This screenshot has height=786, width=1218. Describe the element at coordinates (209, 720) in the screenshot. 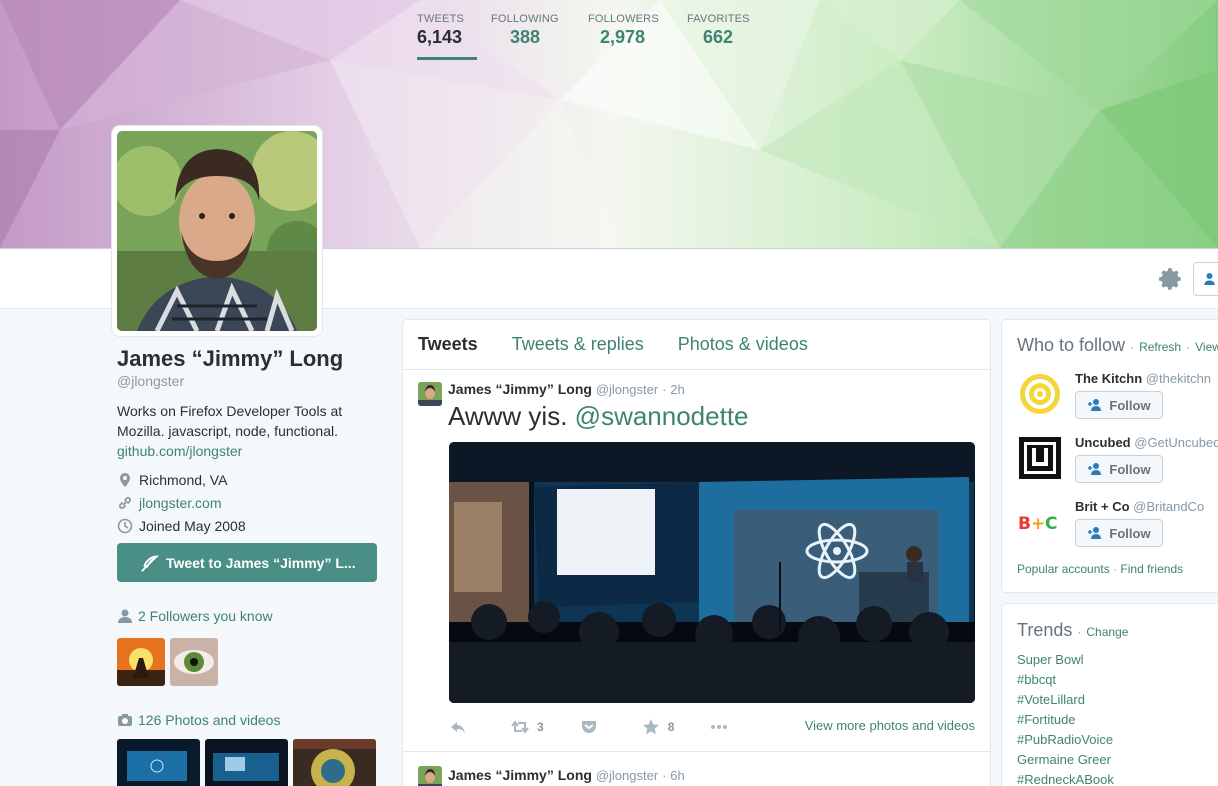

I see `photos-videos-text: 126 Photos and videos` at that location.